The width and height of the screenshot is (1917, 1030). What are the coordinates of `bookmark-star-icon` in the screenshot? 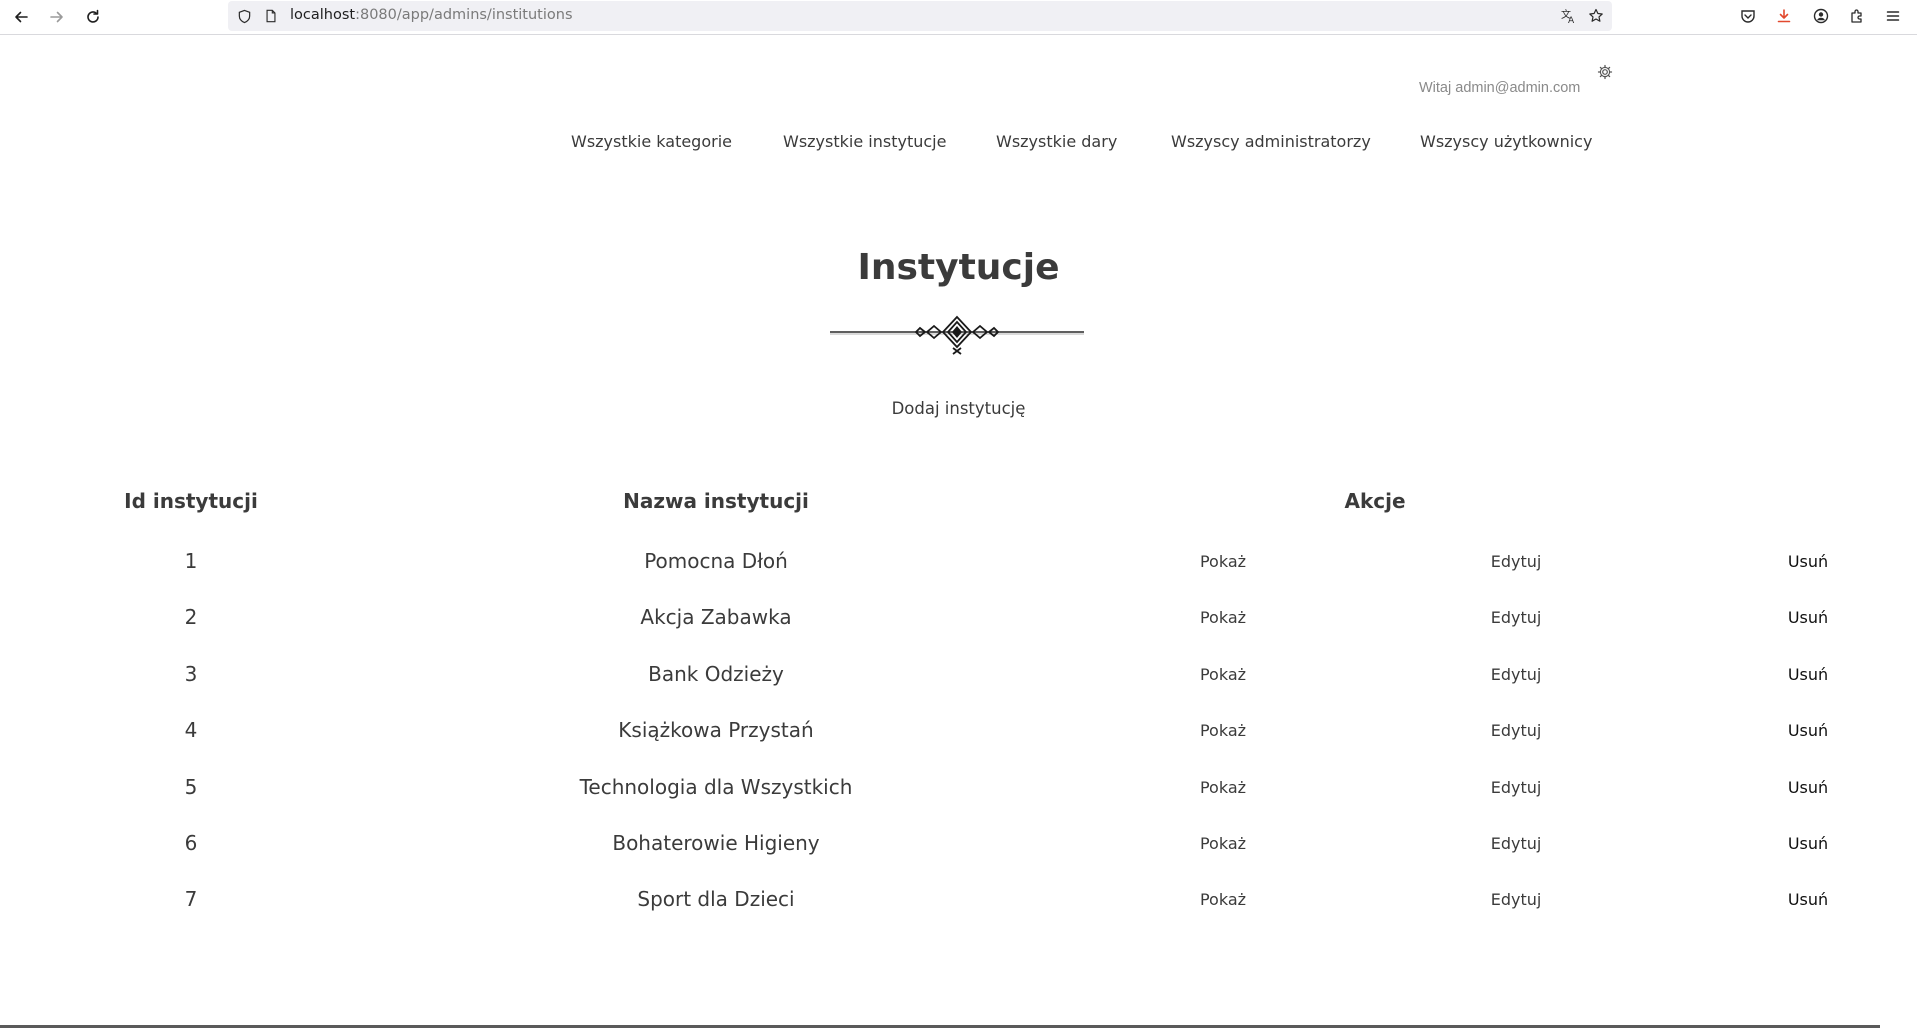 It's located at (1596, 16).